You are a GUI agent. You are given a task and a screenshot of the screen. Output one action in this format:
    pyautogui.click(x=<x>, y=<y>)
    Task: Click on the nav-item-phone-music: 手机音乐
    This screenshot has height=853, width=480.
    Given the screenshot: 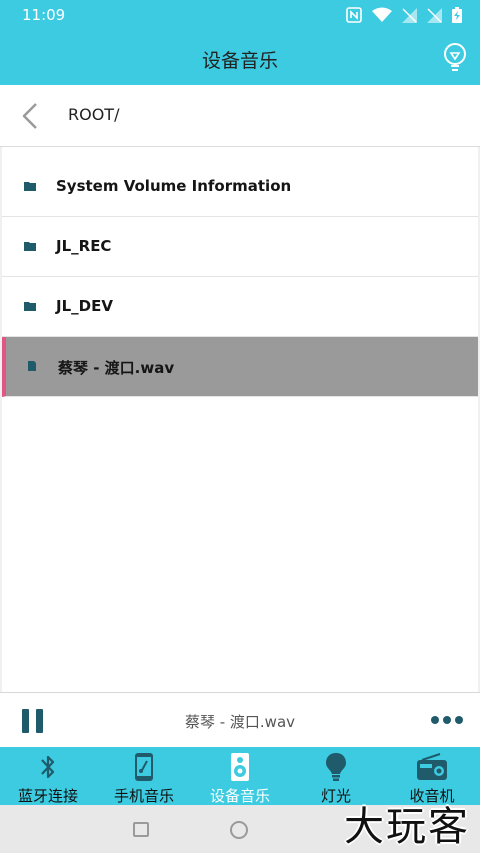 What is the action you would take?
    pyautogui.click(x=144, y=776)
    